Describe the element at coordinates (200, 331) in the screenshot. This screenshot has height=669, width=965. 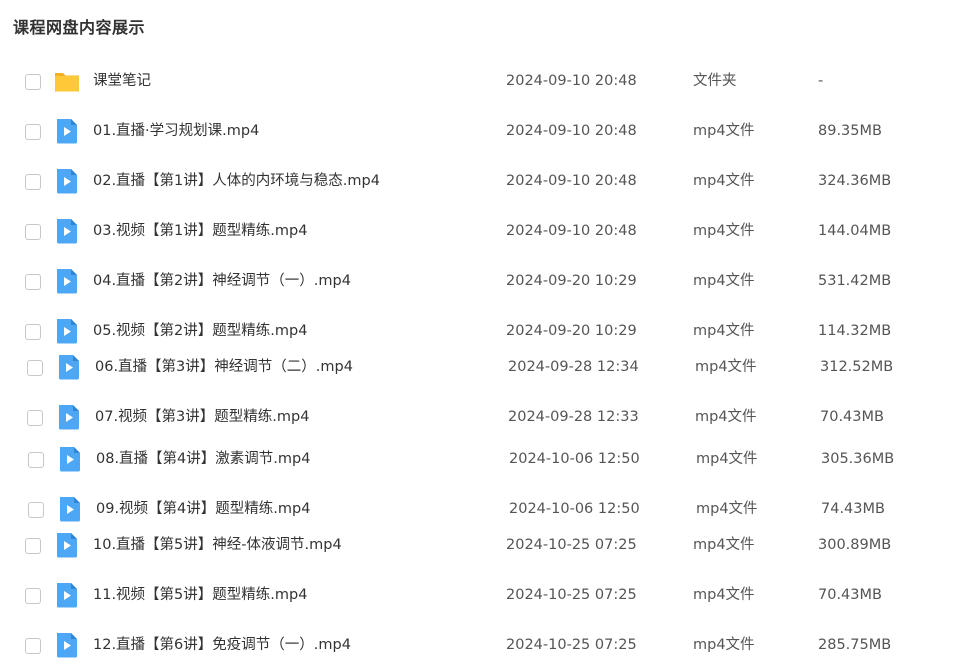
I see `file-name: 05.视频【第2讲】题型精练.mp4` at that location.